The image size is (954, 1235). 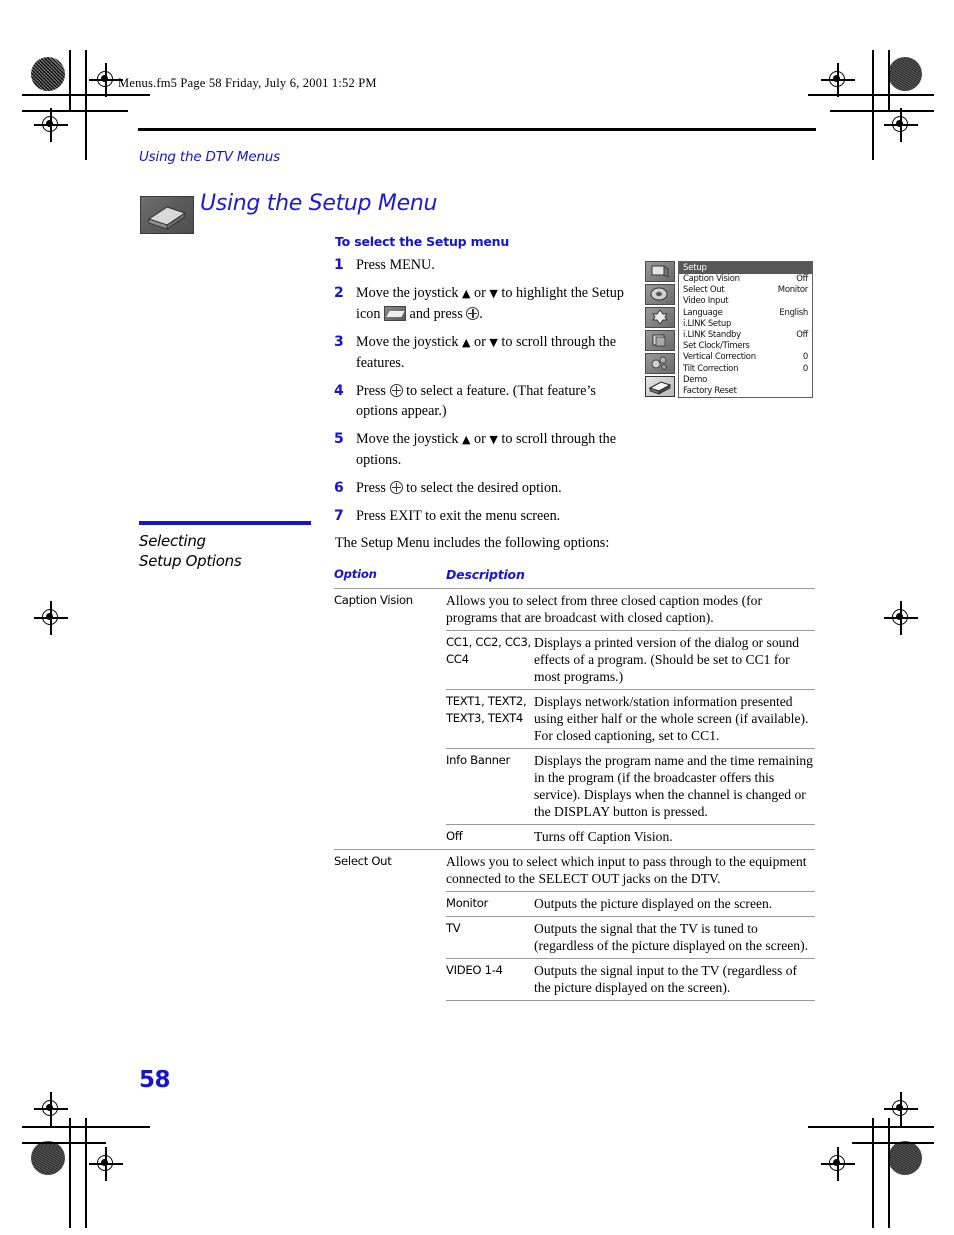 What do you see at coordinates (706, 301) in the screenshot?
I see `osd-item-label: Video Input` at bounding box center [706, 301].